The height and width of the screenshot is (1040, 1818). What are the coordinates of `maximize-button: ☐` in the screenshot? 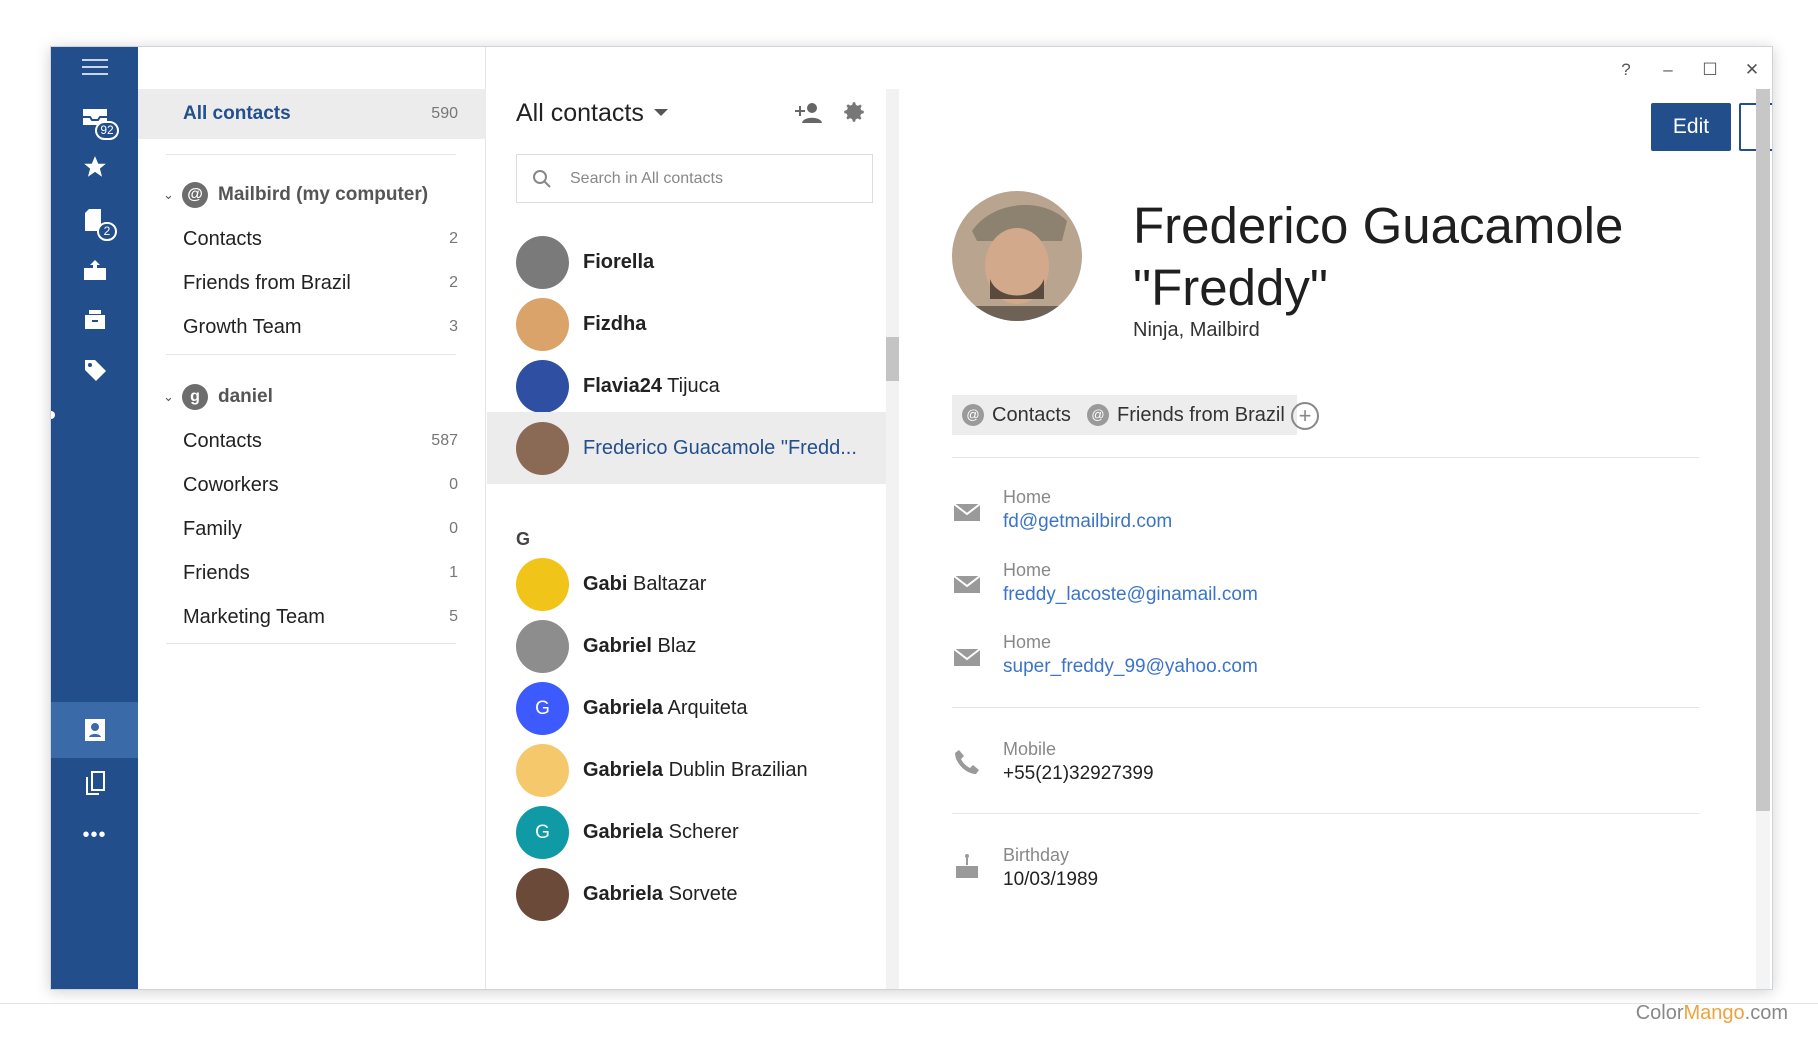 It's located at (1710, 70).